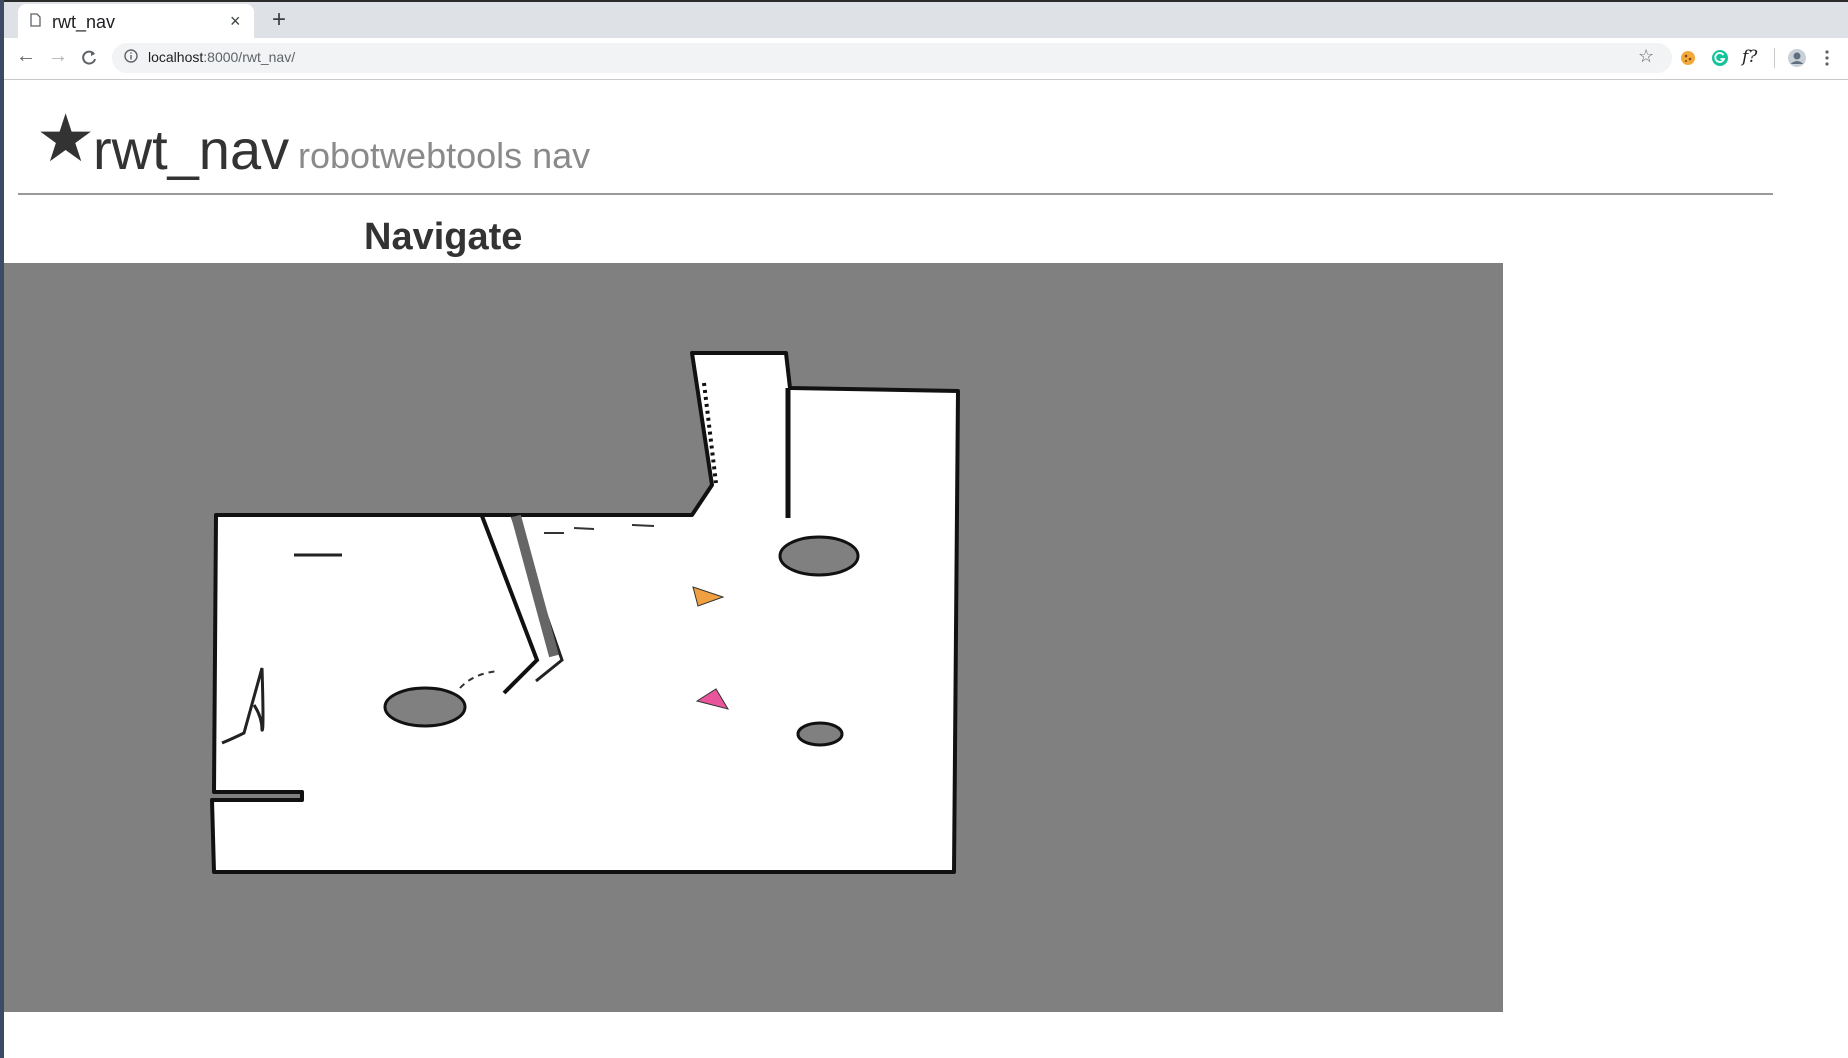 This screenshot has width=1848, height=1058. Describe the element at coordinates (176, 57) in the screenshot. I see `url-host: localhost` at that location.